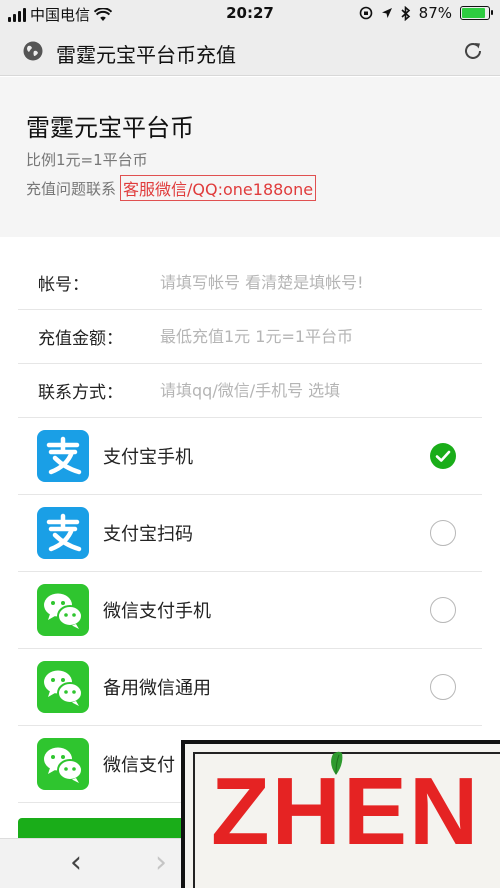 This screenshot has width=500, height=888. I want to click on contact-label: 联系方式：, so click(80, 393).